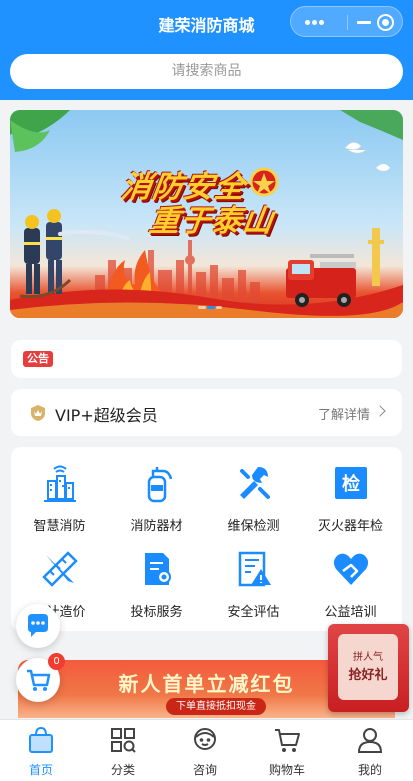 The image size is (413, 781). I want to click on tab-label: 购物车, so click(286, 770).